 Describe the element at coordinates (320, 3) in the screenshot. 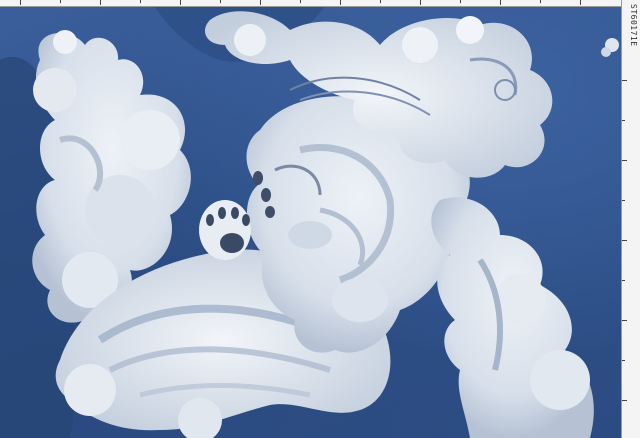

I see `top-ruler` at that location.